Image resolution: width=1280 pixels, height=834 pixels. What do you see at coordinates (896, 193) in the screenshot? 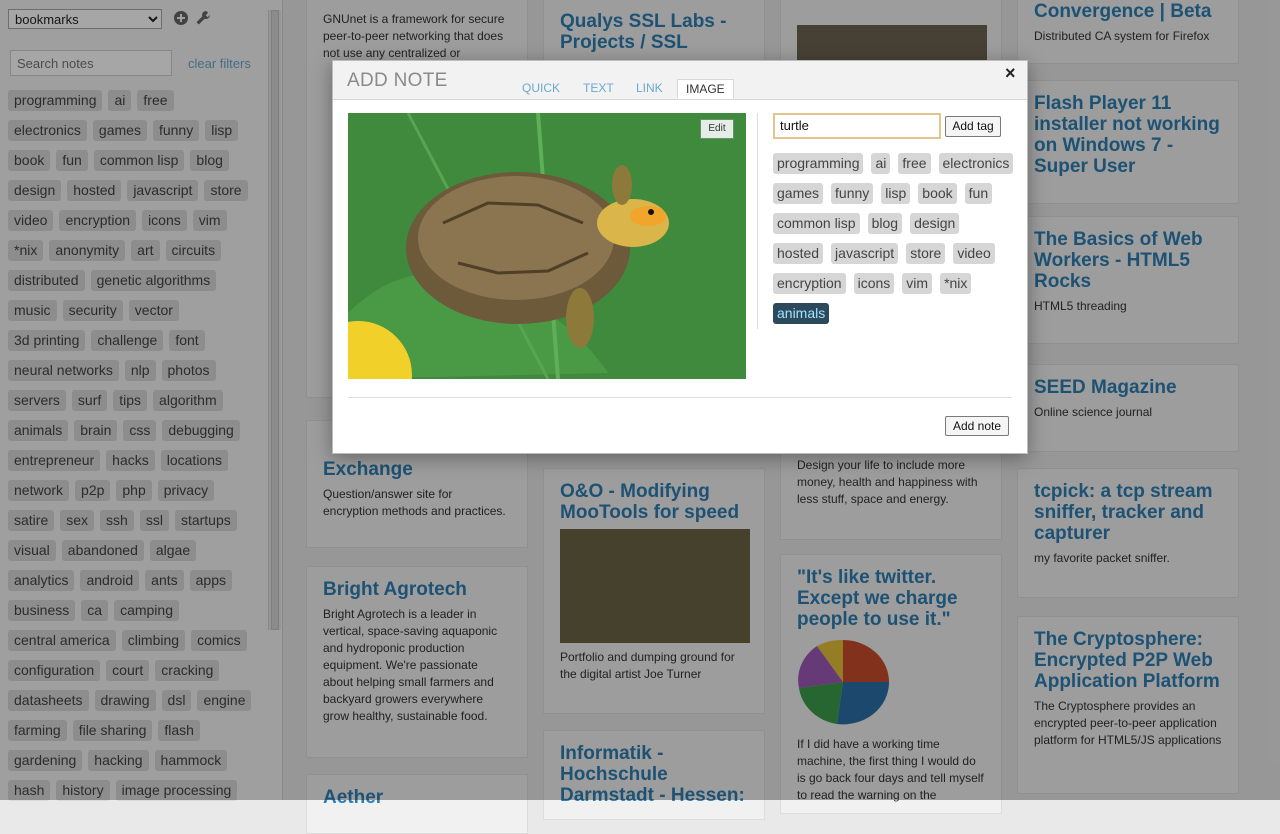
I see `modal-tag: lisp` at bounding box center [896, 193].